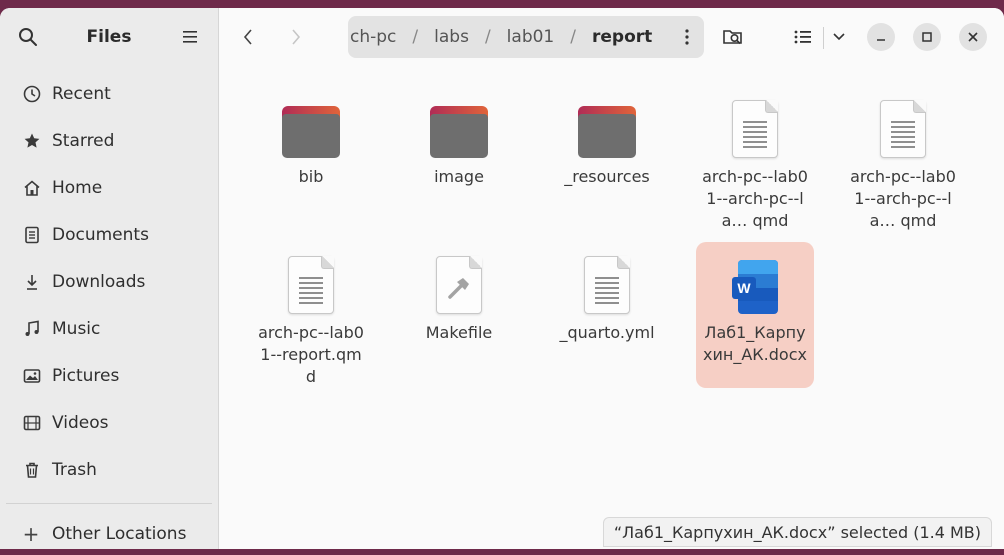  I want to click on makefile-icon, so click(459, 285).